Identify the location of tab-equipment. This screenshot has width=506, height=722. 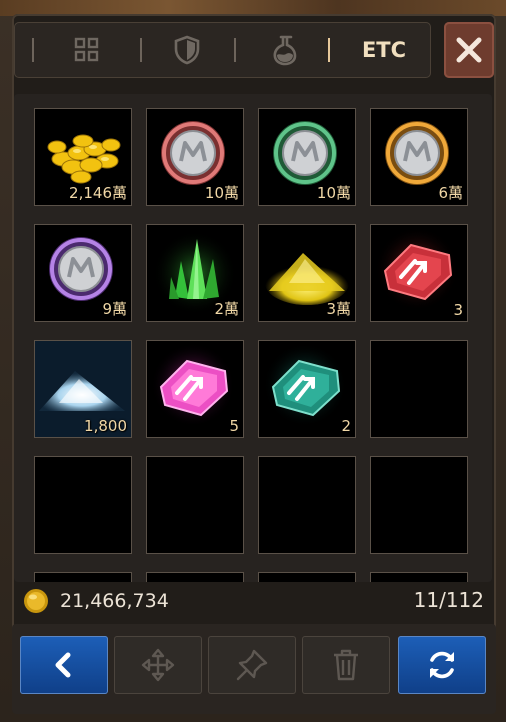
(187, 50).